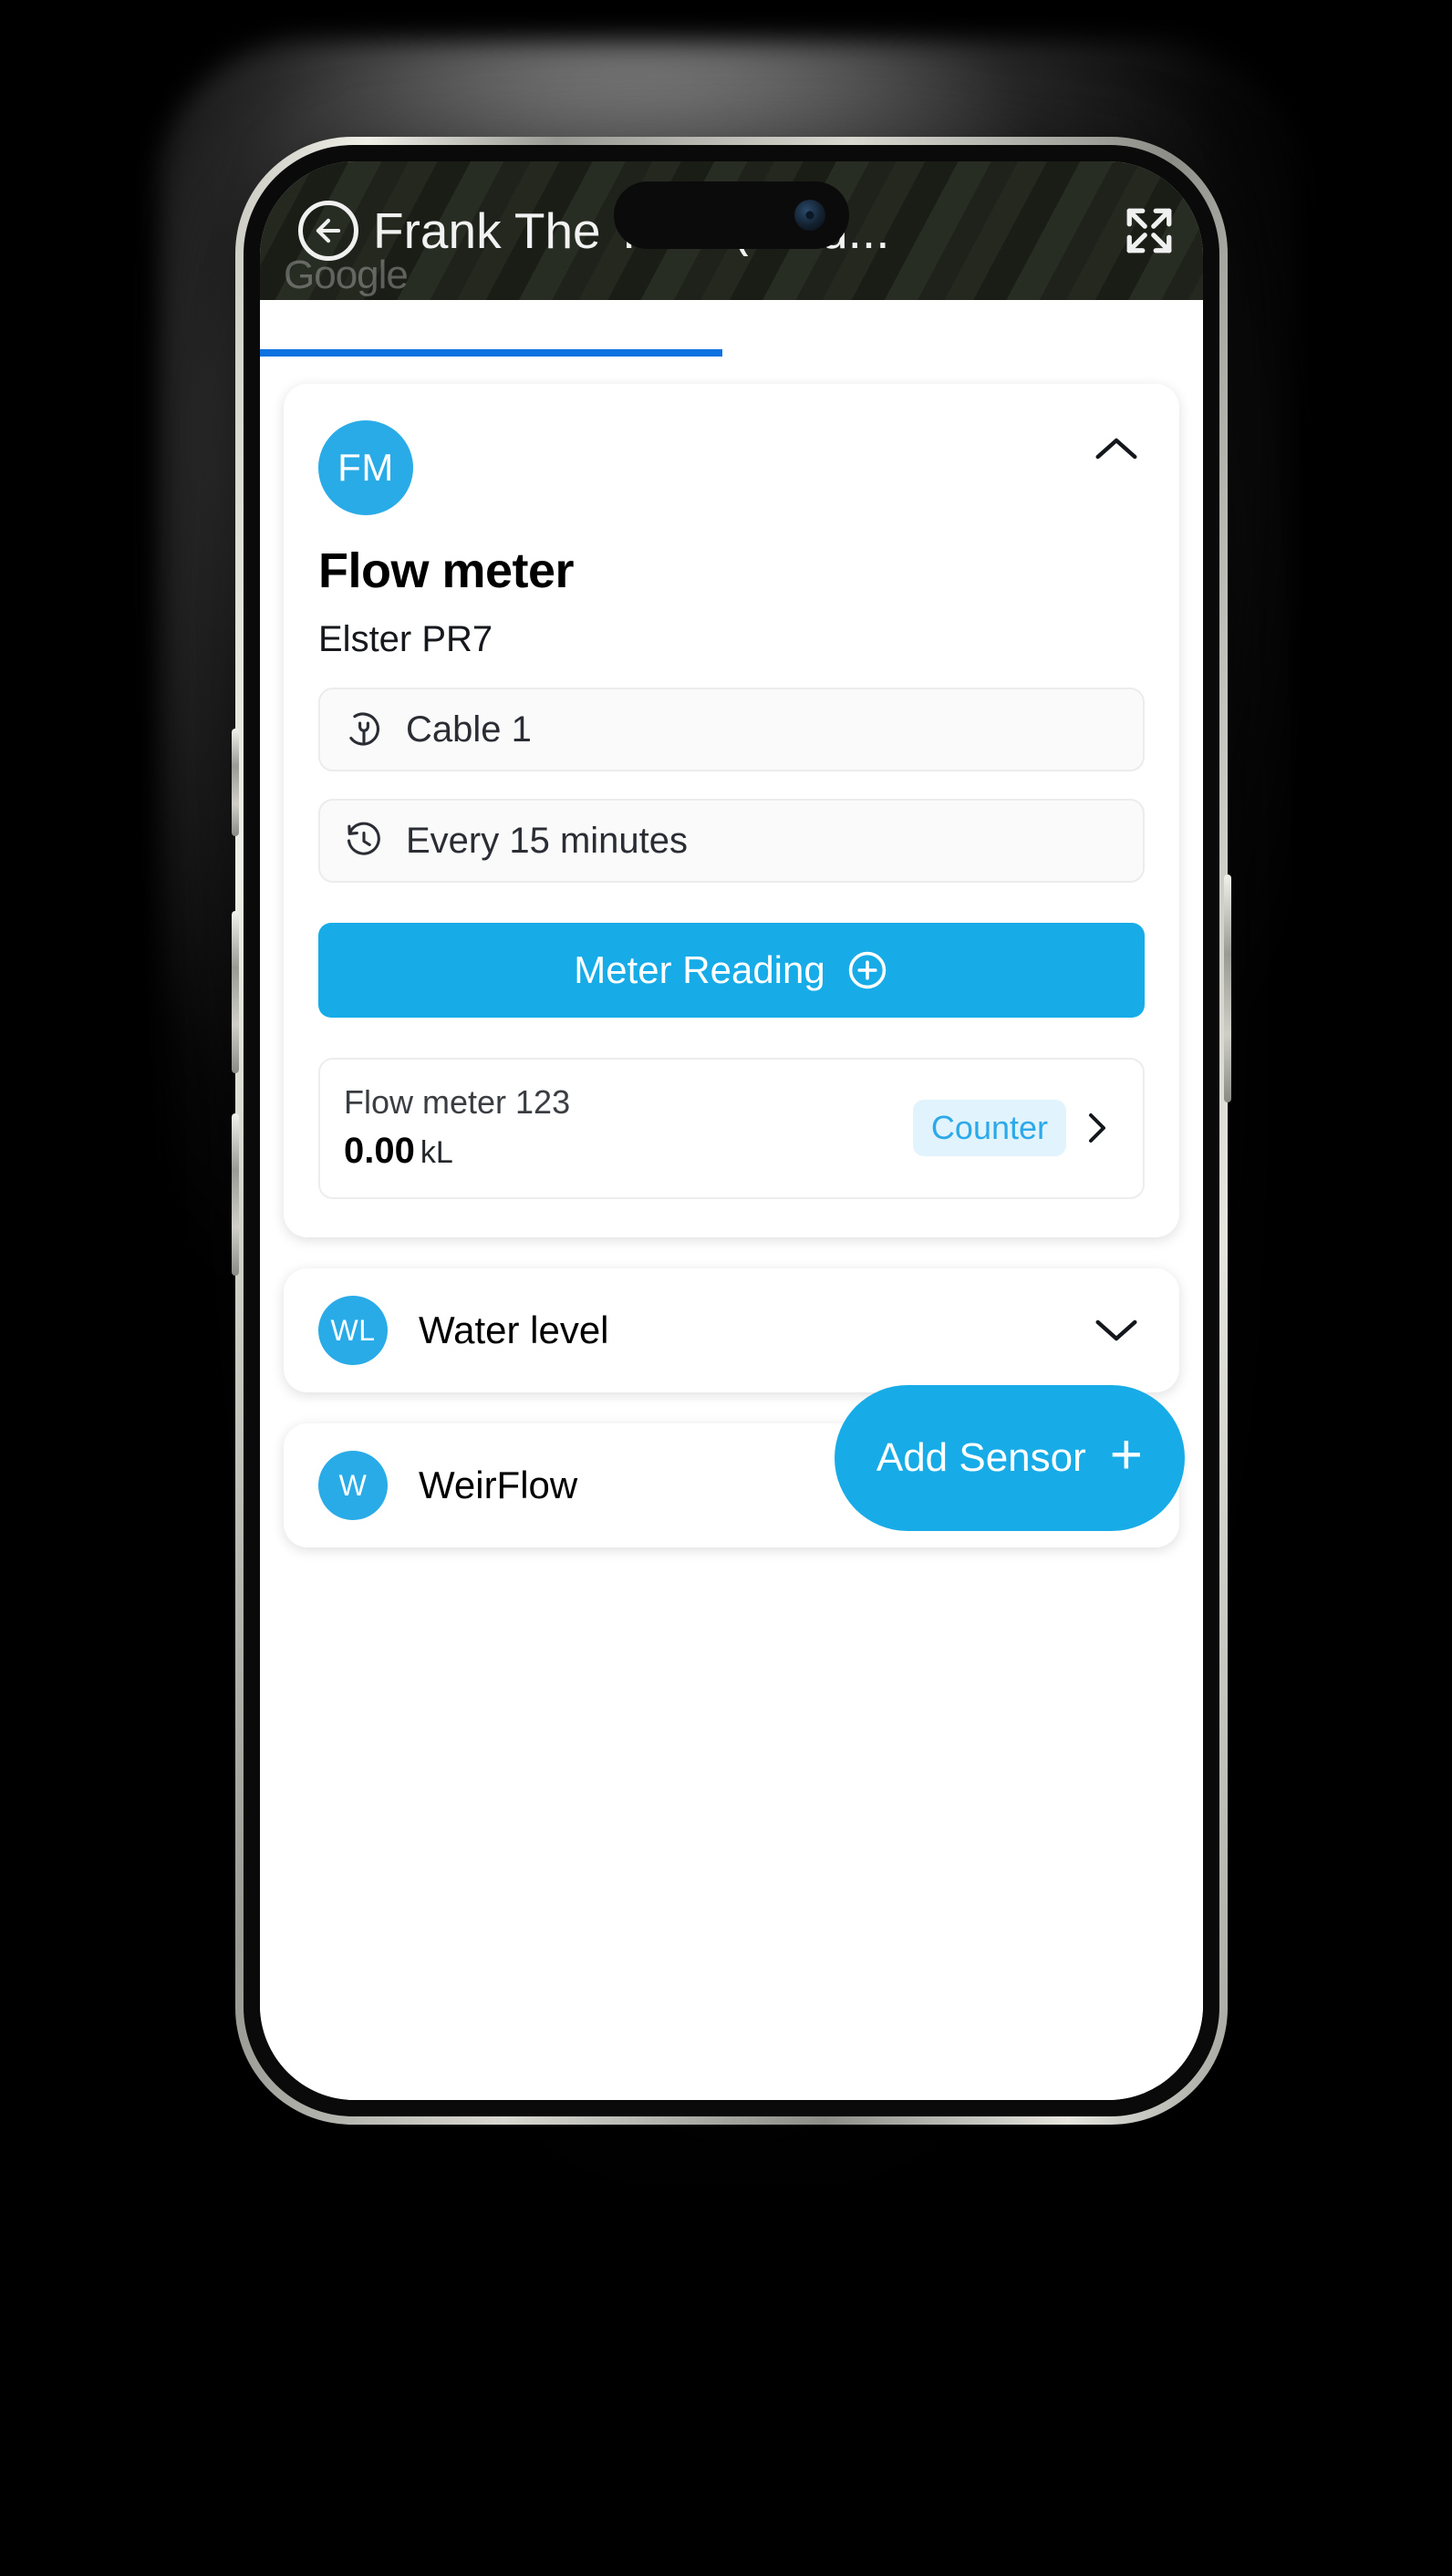 The height and width of the screenshot is (2576, 1452). I want to click on reading-row: Flow meter 123 0.00 kL Counter, so click(731, 1128).